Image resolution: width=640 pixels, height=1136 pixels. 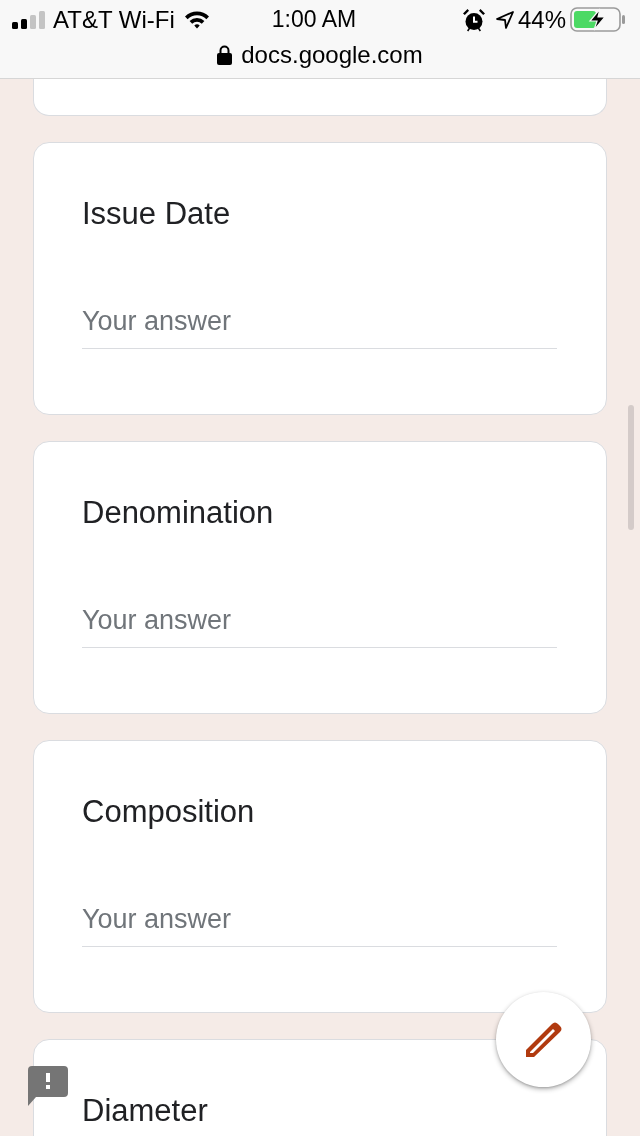 I want to click on location-arrow-icon, so click(x=504, y=19).